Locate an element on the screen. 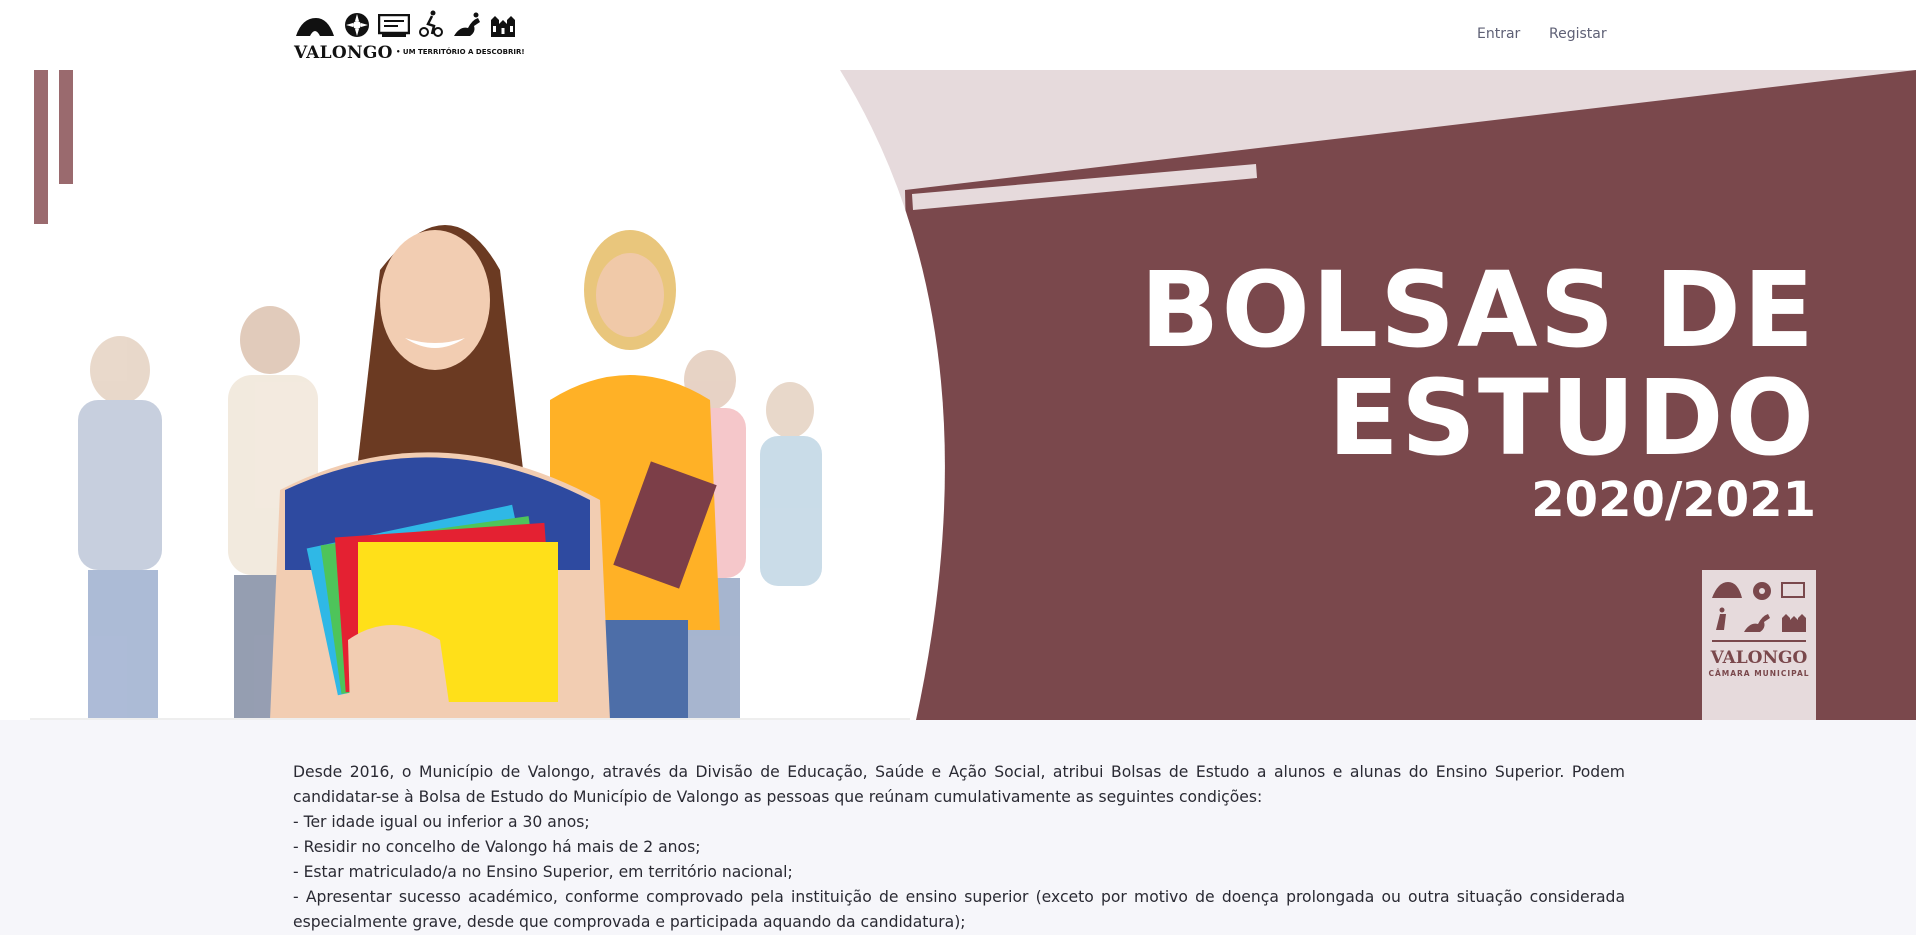  condition-item: - Ter idade igual ou inferior a 30 anos; is located at coordinates (441, 822).